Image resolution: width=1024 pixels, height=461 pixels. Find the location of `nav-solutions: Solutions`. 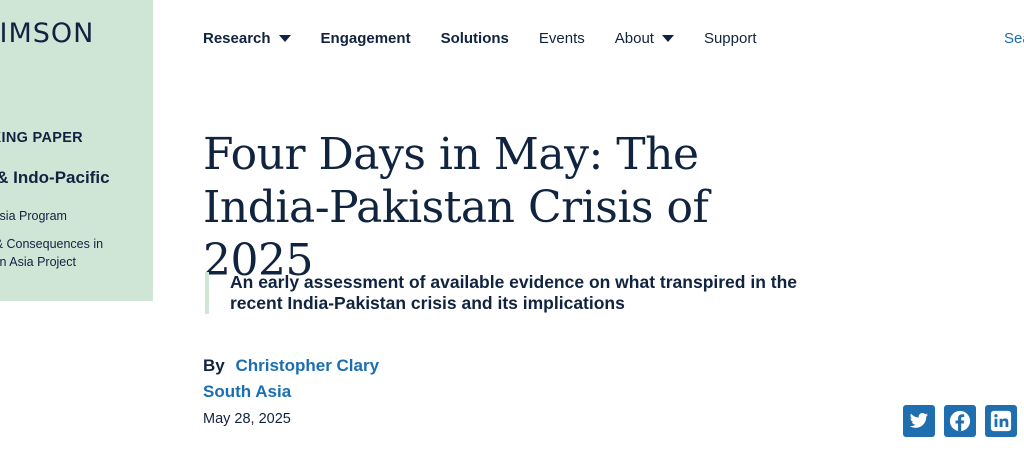

nav-solutions: Solutions is located at coordinates (475, 38).